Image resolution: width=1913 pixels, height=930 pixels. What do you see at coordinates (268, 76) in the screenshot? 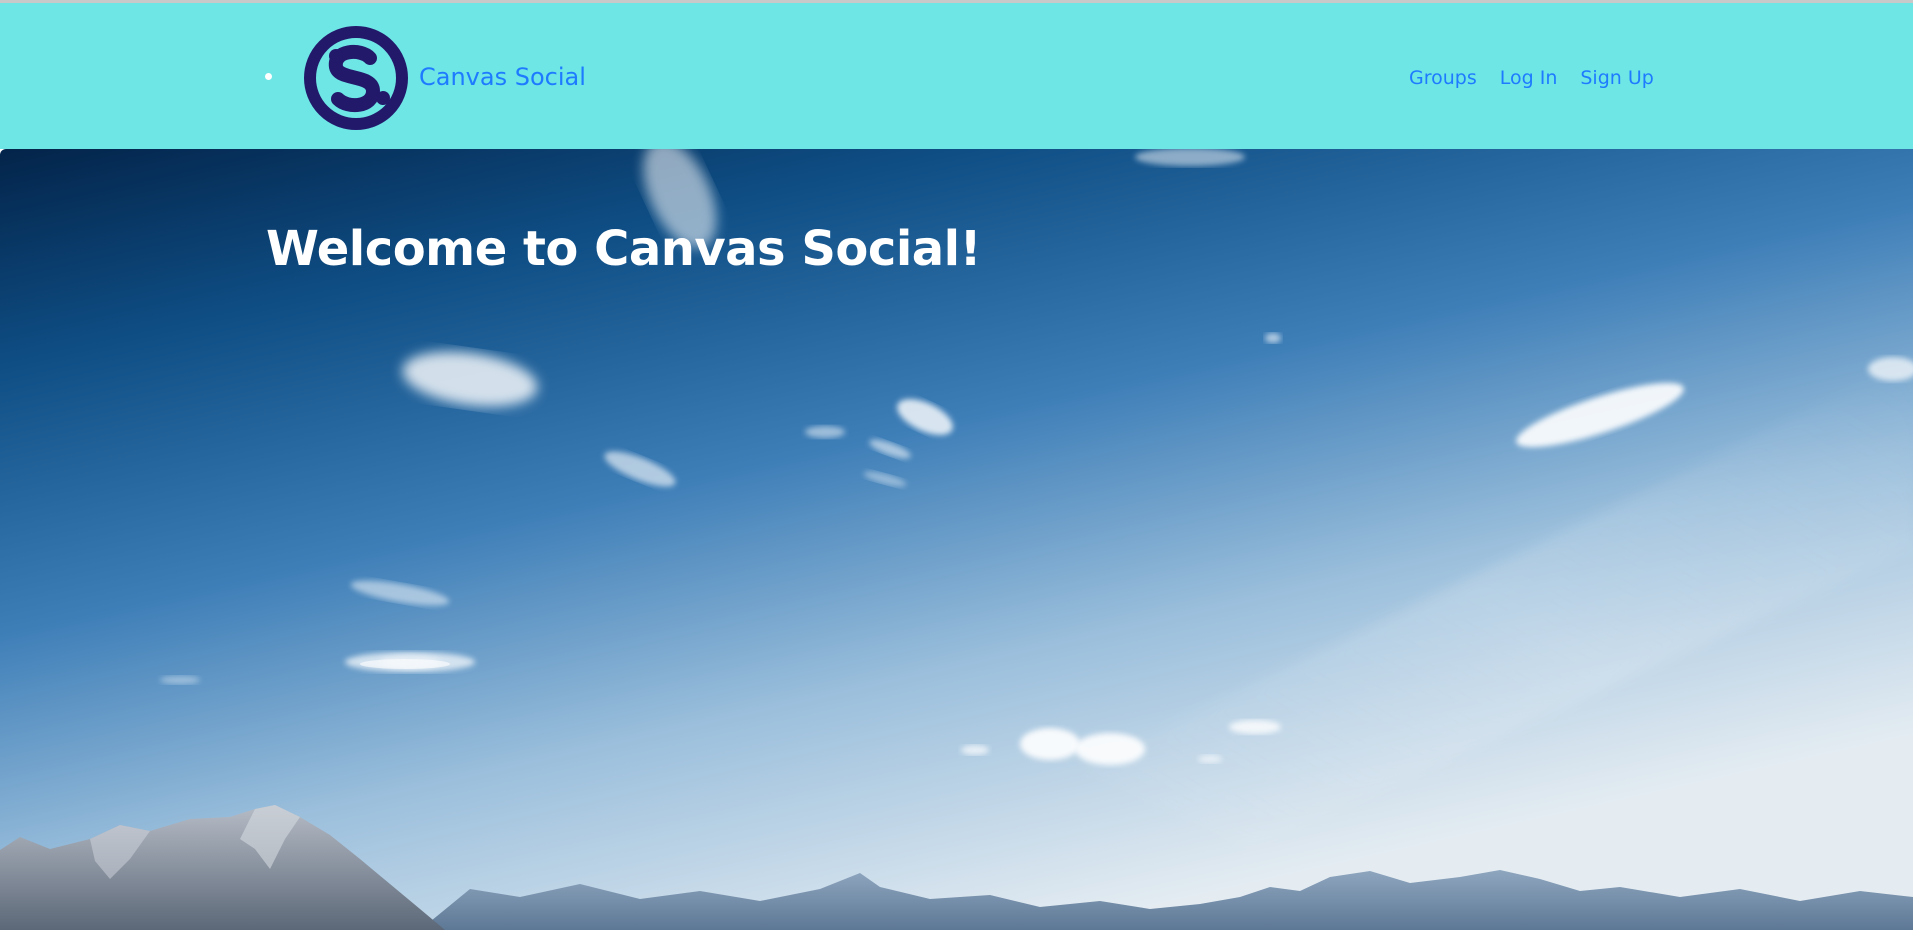
I see `bullet-dot` at bounding box center [268, 76].